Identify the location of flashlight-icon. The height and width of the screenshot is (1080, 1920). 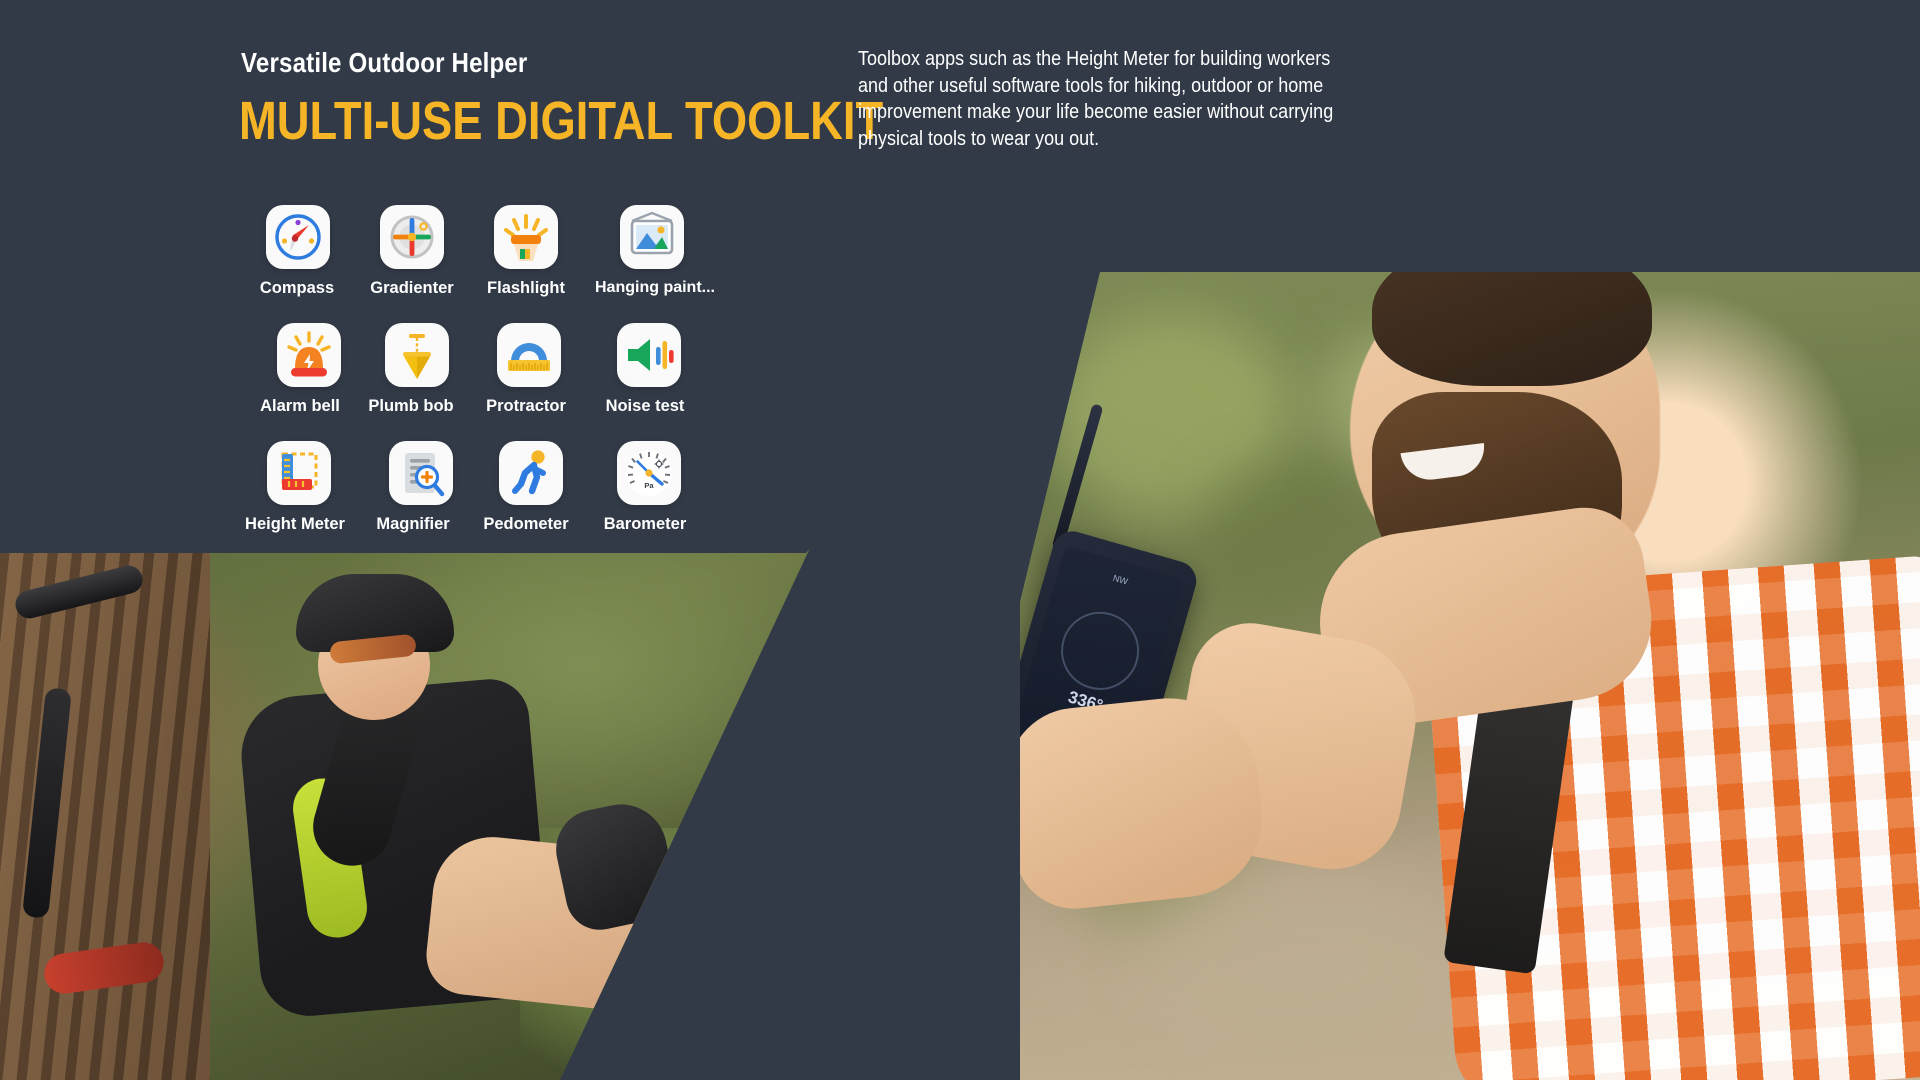
(526, 237).